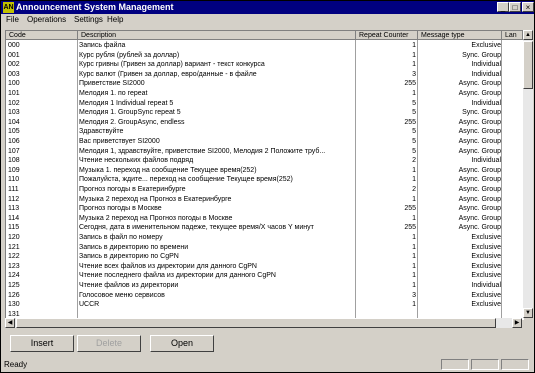  What do you see at coordinates (13, 189) in the screenshot?
I see `row-code: 111` at bounding box center [13, 189].